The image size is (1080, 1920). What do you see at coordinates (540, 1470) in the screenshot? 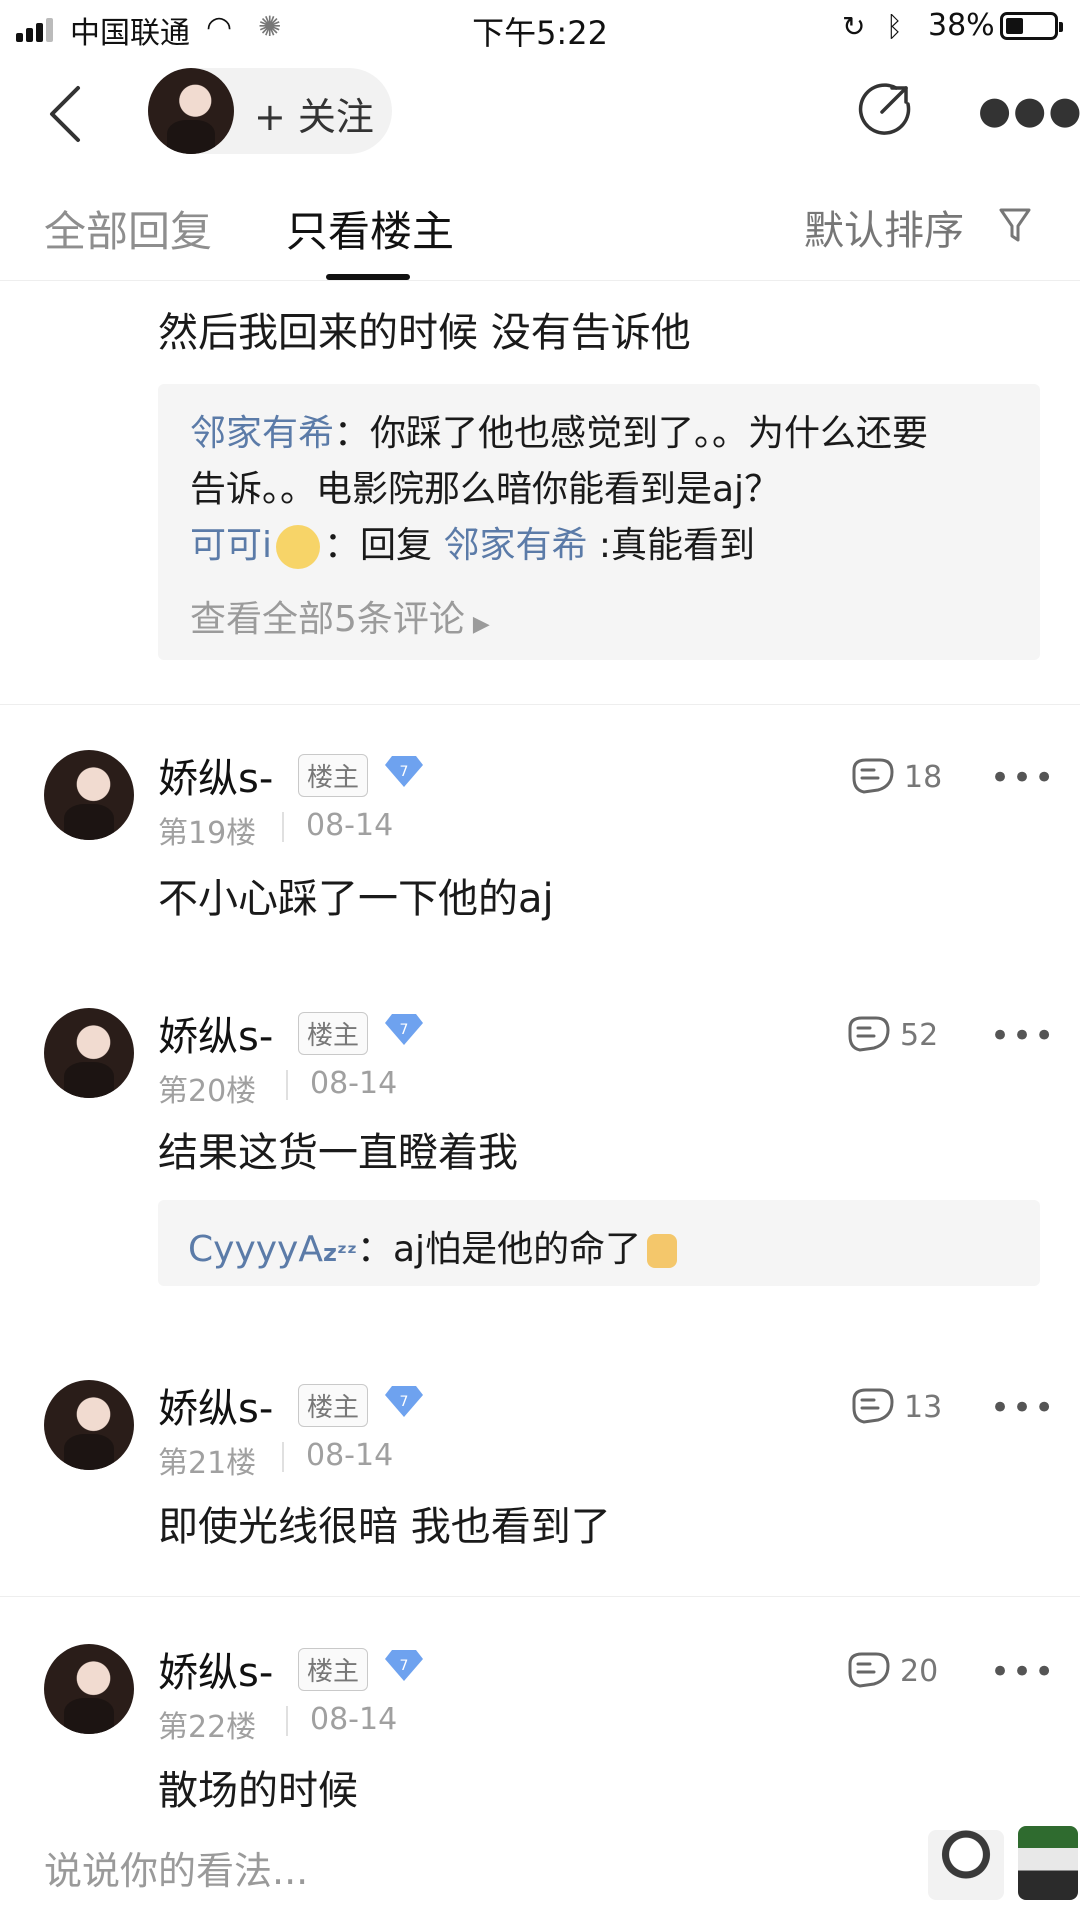
I see `post-item: 娇纵s- 楼主 7 第21楼 08-14 13 ••• 即使光线很暗 我也看到了` at bounding box center [540, 1470].